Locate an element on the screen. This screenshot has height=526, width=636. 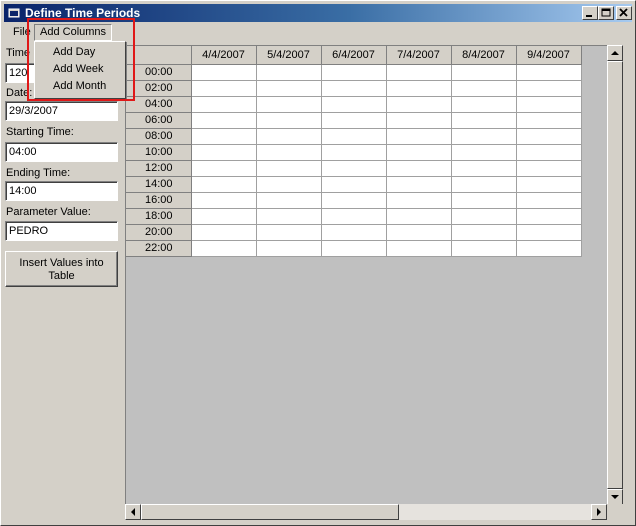
scroll-right-button is located at coordinates (599, 512).